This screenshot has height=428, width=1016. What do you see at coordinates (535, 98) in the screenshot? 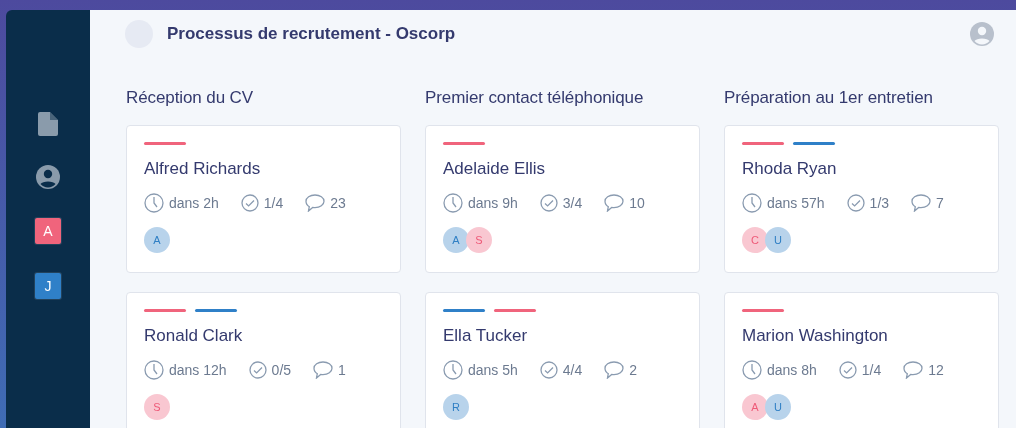
I see `column-title: Premier contact téléphonique` at bounding box center [535, 98].